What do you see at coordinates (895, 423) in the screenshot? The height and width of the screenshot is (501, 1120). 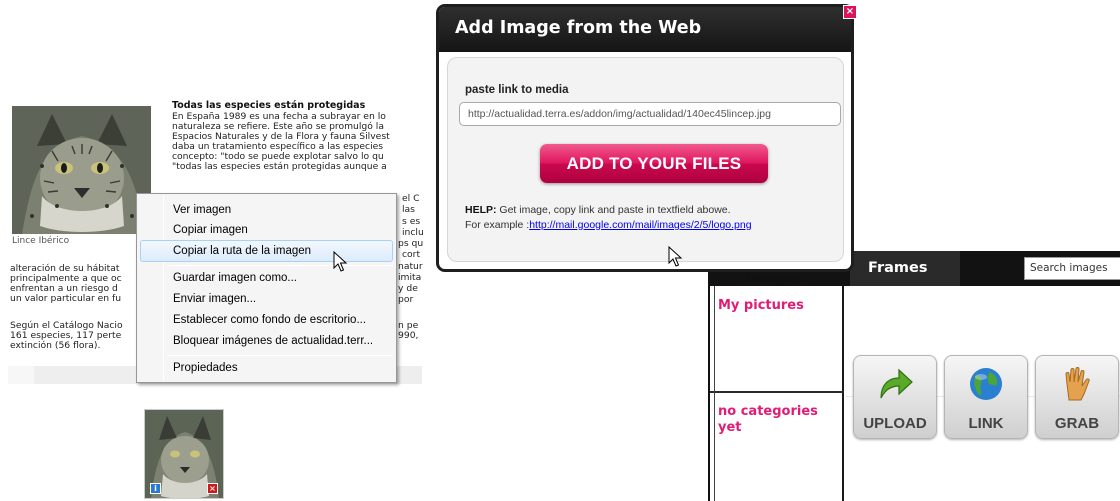 I see `upload-label: UPLOAD` at bounding box center [895, 423].